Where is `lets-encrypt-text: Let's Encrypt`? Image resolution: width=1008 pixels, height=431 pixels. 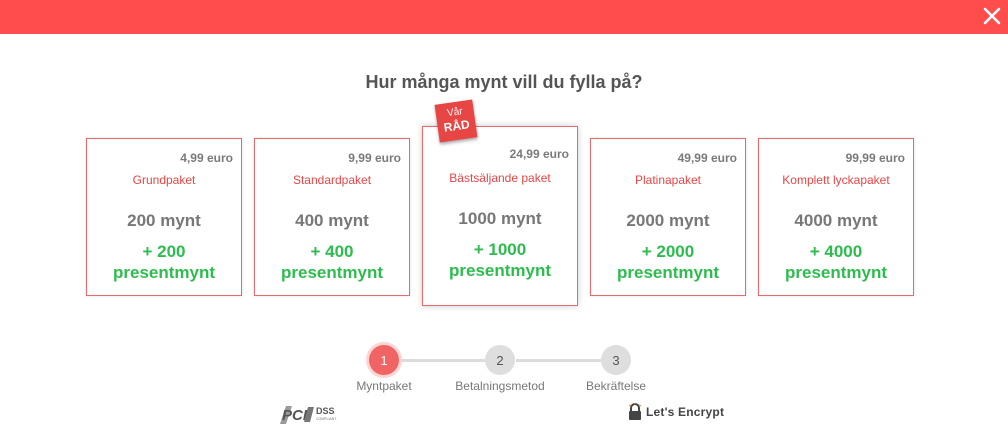 lets-encrypt-text: Let's Encrypt is located at coordinates (685, 412).